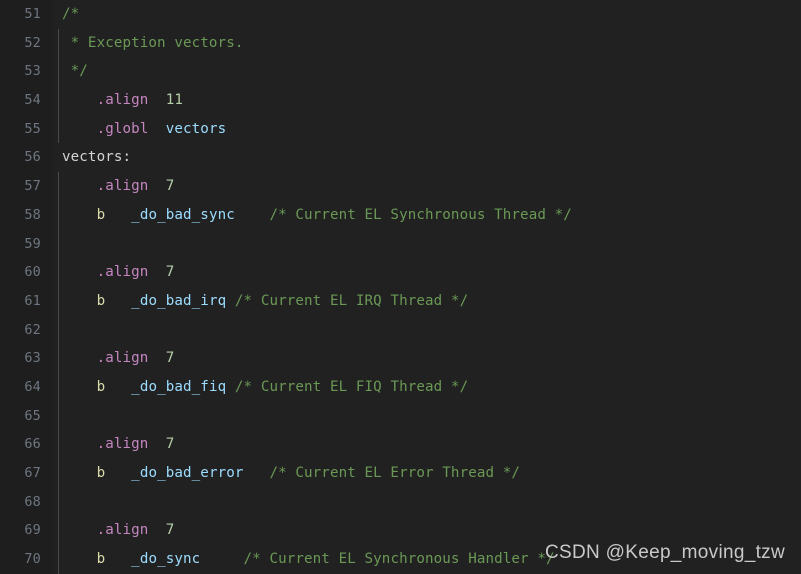 This screenshot has width=801, height=574. I want to click on token-plain: vectors:, so click(97, 157).